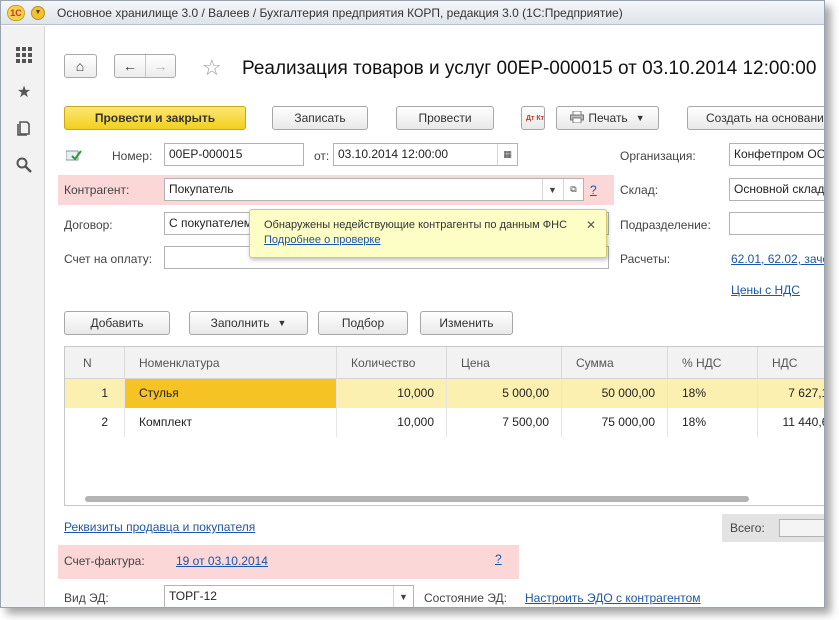 This screenshot has height=620, width=839. I want to click on main-menu-button: ▼, so click(38, 12).